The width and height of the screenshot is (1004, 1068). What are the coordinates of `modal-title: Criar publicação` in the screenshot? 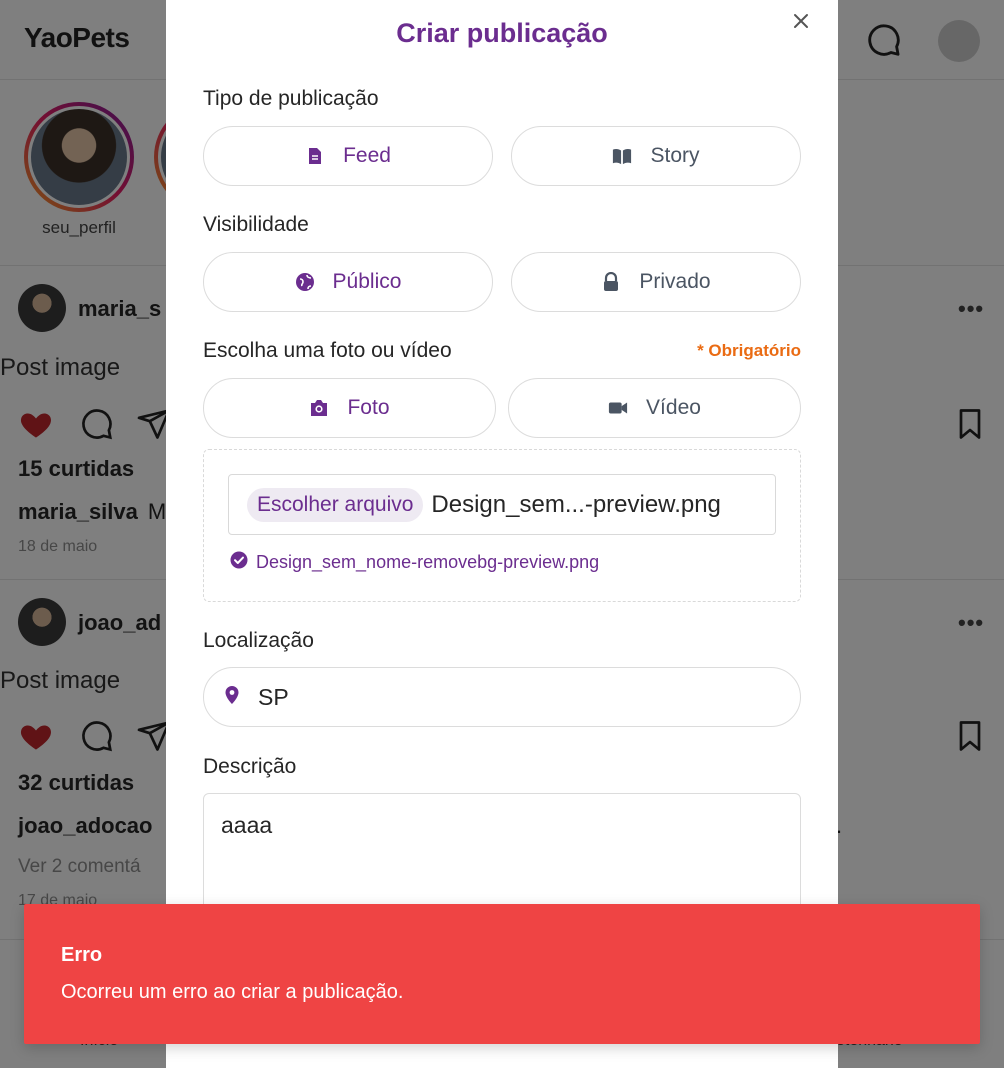 It's located at (502, 33).